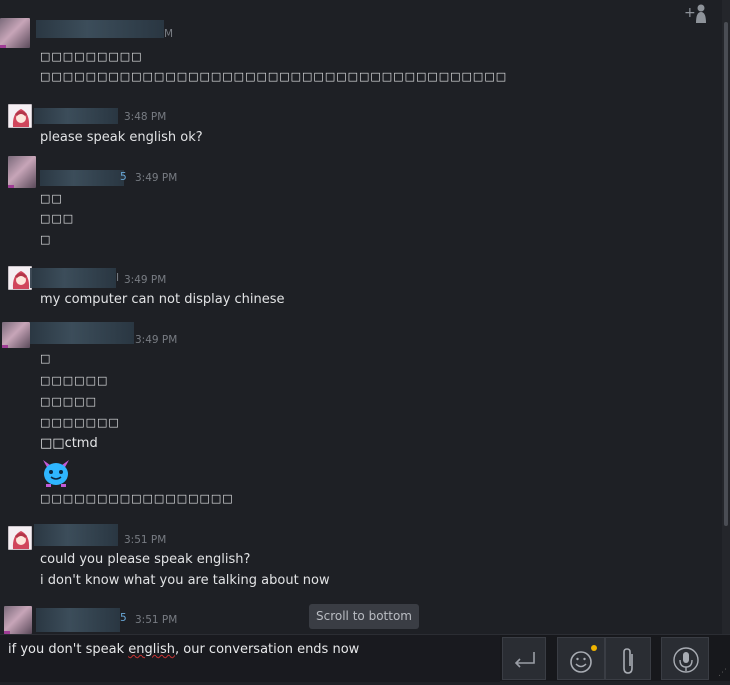  What do you see at coordinates (581, 662) in the screenshot?
I see `emoji-smiley-icon` at bounding box center [581, 662].